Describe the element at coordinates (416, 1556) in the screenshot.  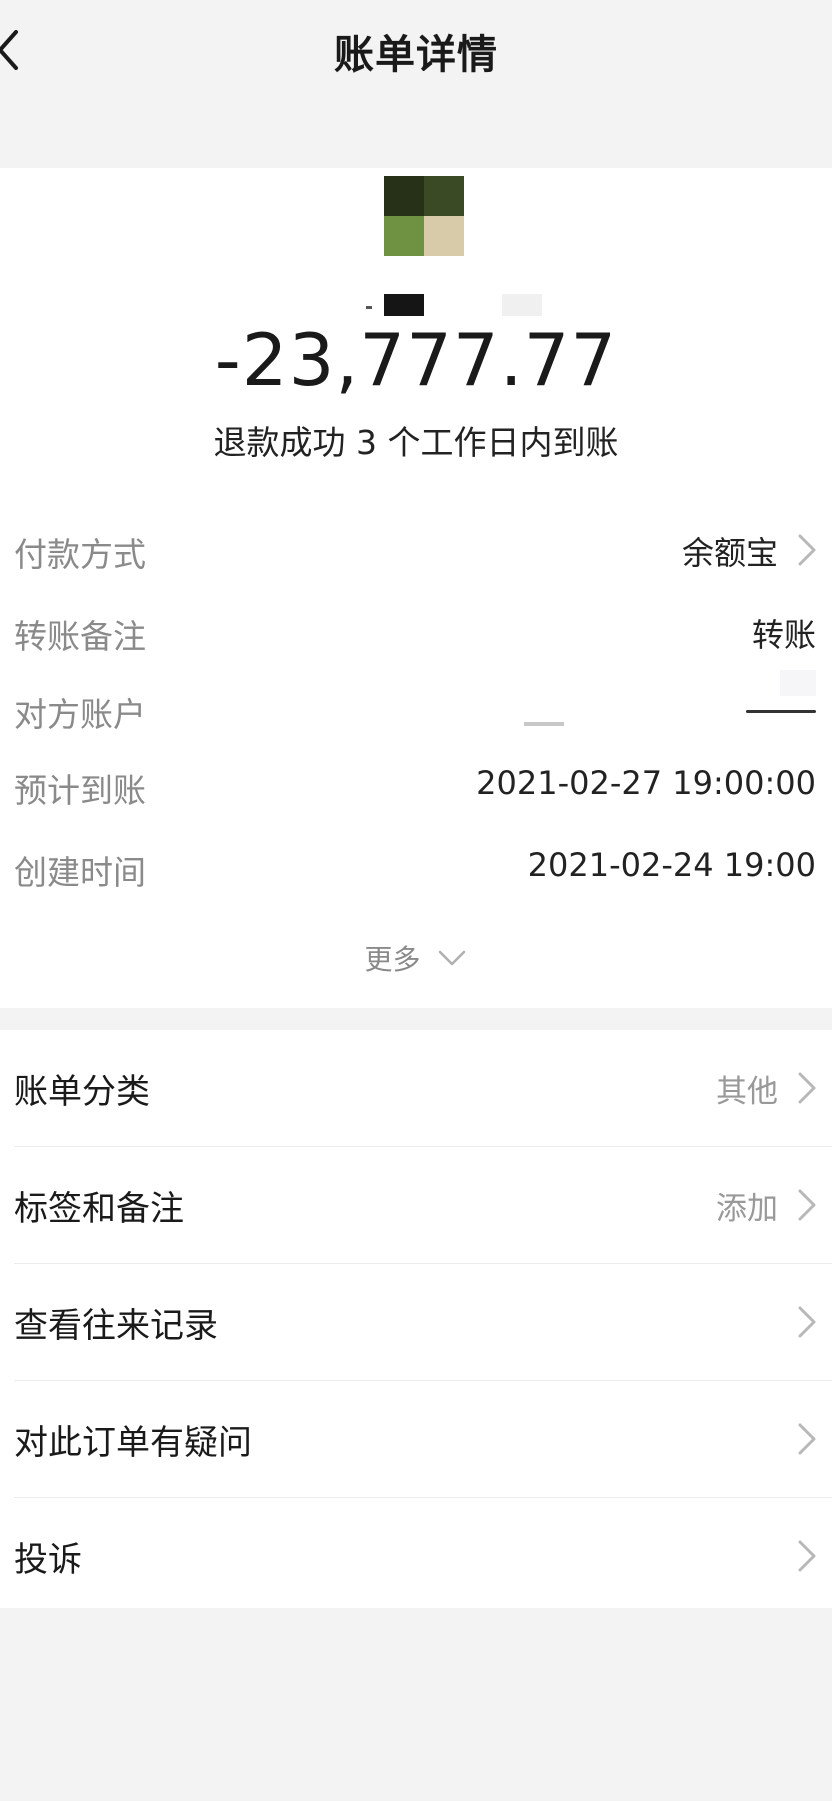
I see `action-complaint: 投诉` at that location.